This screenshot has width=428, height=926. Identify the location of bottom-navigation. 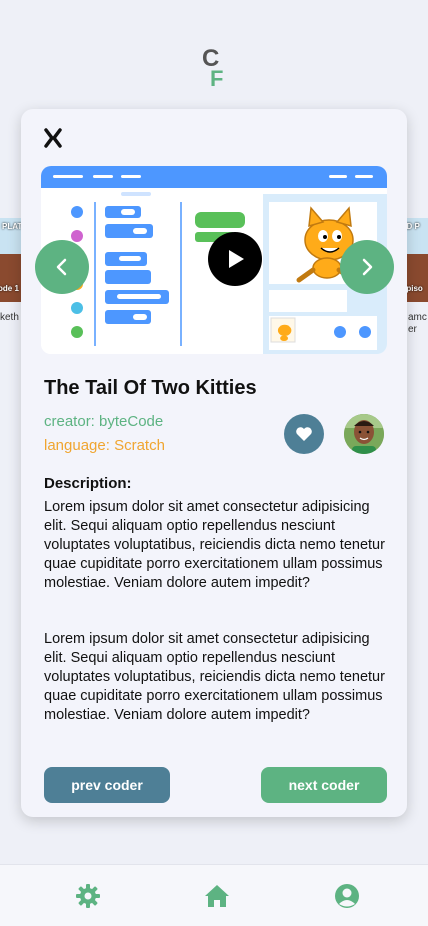
(214, 895).